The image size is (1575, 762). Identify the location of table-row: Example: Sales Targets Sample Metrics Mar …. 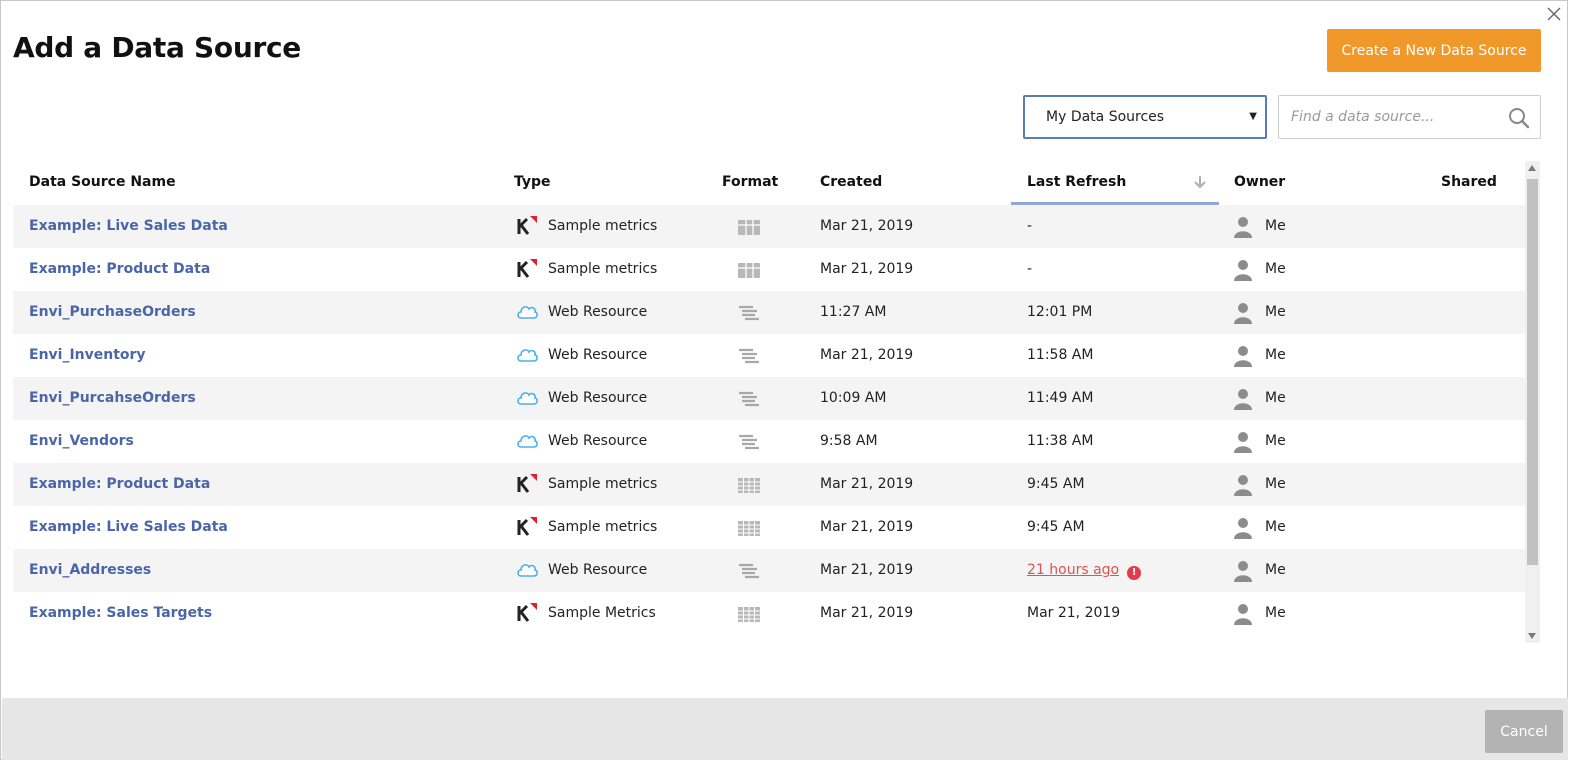
(769, 613).